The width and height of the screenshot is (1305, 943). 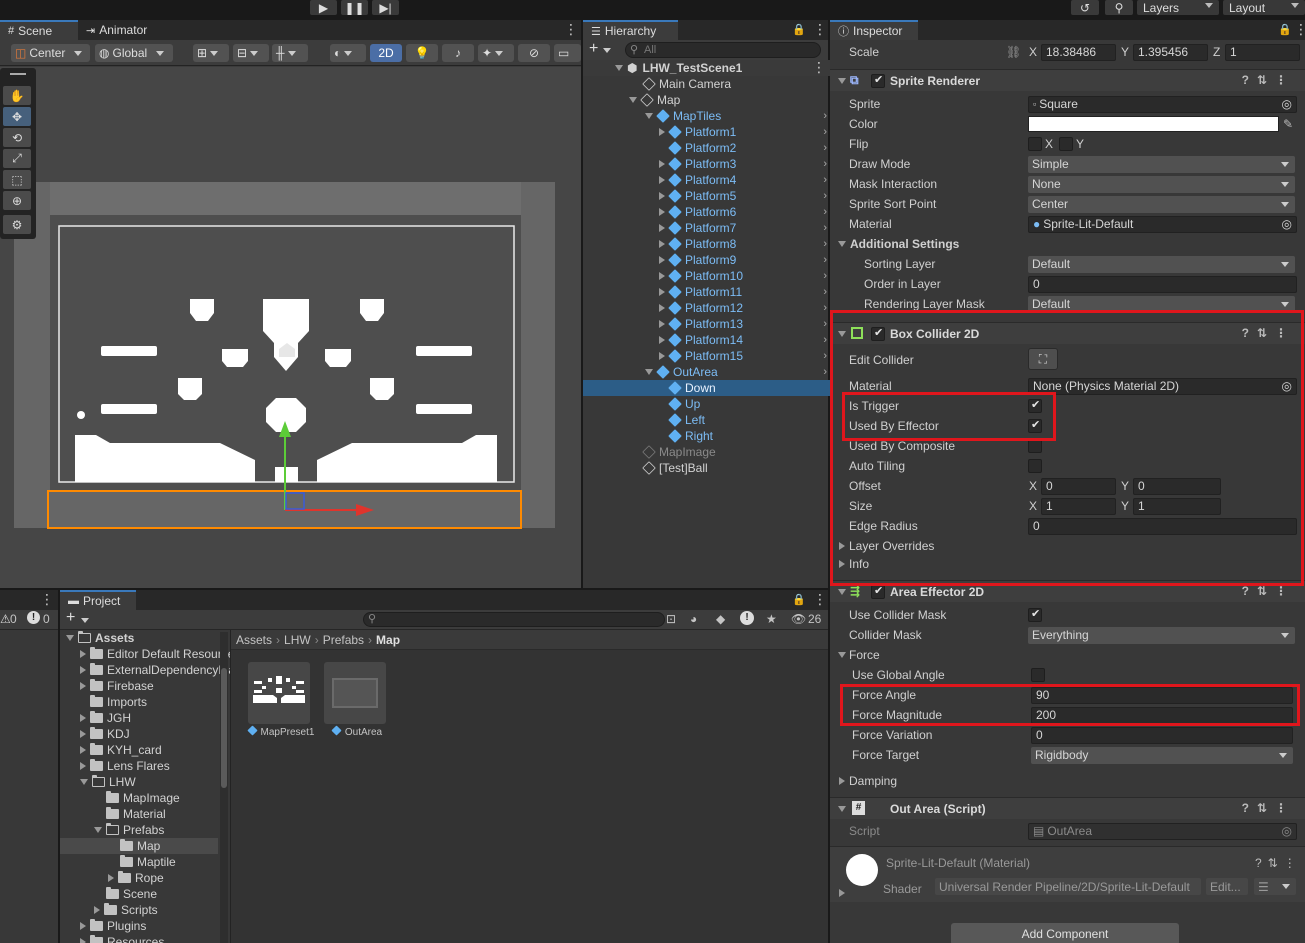 I want to click on layers-dropdown: Layers, so click(x=1178, y=7).